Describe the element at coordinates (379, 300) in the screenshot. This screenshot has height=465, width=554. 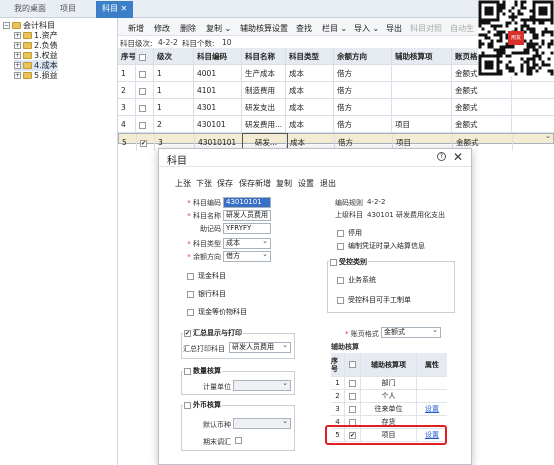
I see `manual-voucher-label: 受控科目可手工制单` at that location.